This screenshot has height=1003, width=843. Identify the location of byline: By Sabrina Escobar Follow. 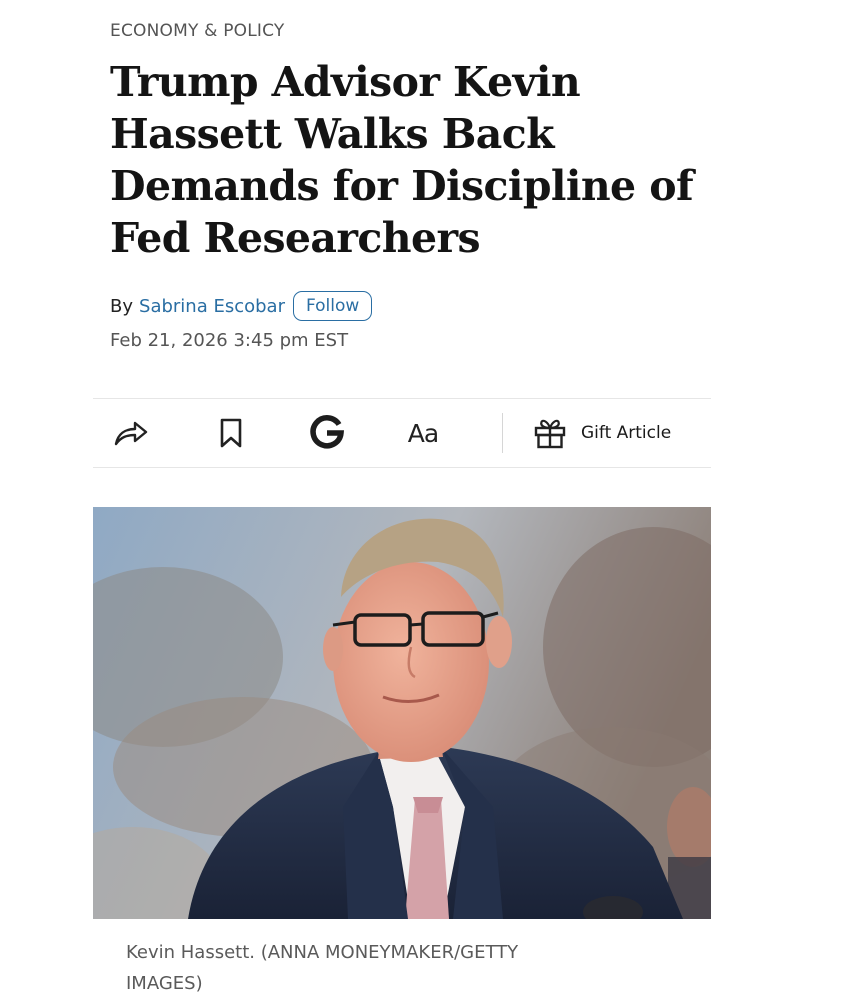
(241, 306).